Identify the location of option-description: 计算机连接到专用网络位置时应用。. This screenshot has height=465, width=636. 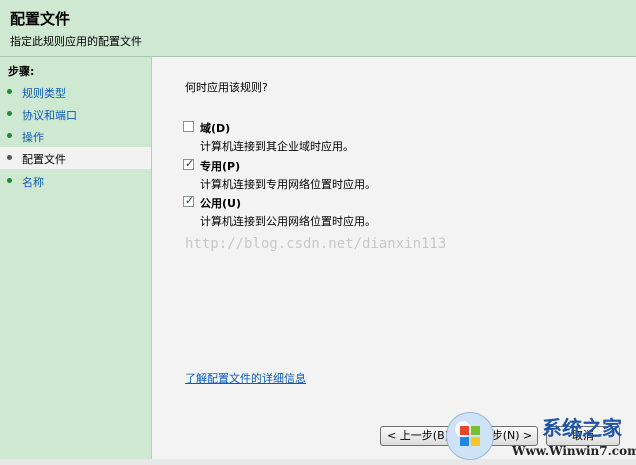
(288, 184).